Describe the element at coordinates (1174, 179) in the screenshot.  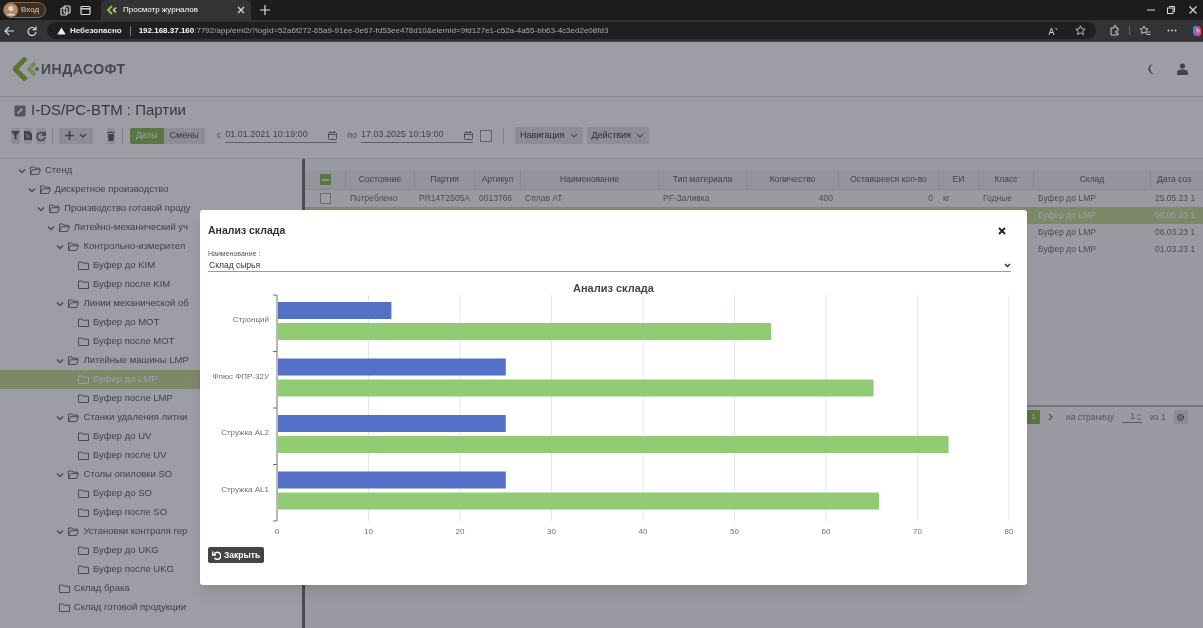
I see `column-header: Дата соз` at that location.